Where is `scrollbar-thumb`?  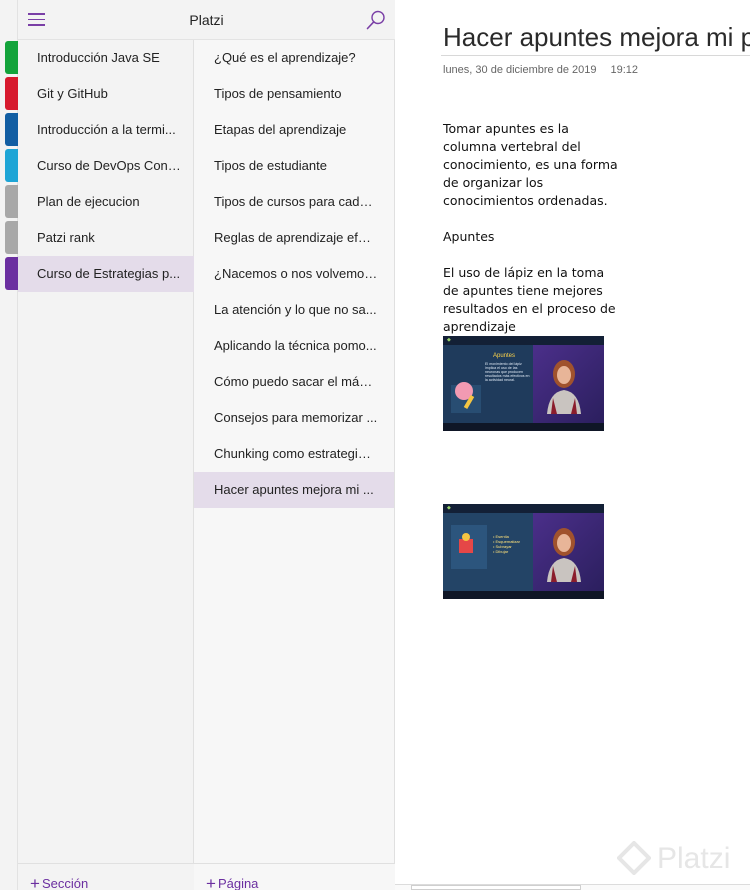
scrollbar-thumb is located at coordinates (496, 887).